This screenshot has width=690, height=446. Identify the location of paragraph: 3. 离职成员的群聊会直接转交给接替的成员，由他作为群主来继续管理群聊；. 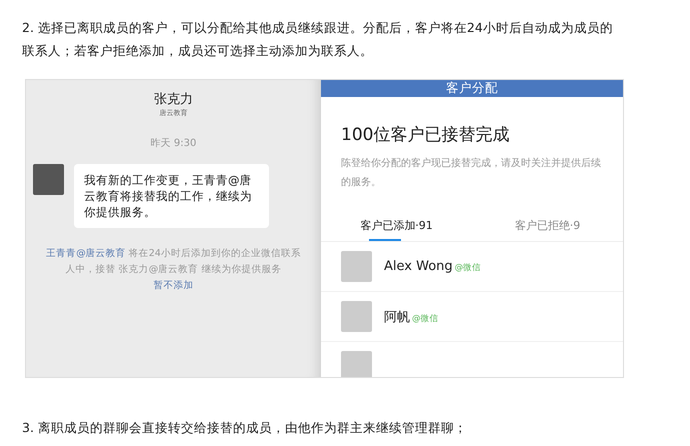
(244, 428).